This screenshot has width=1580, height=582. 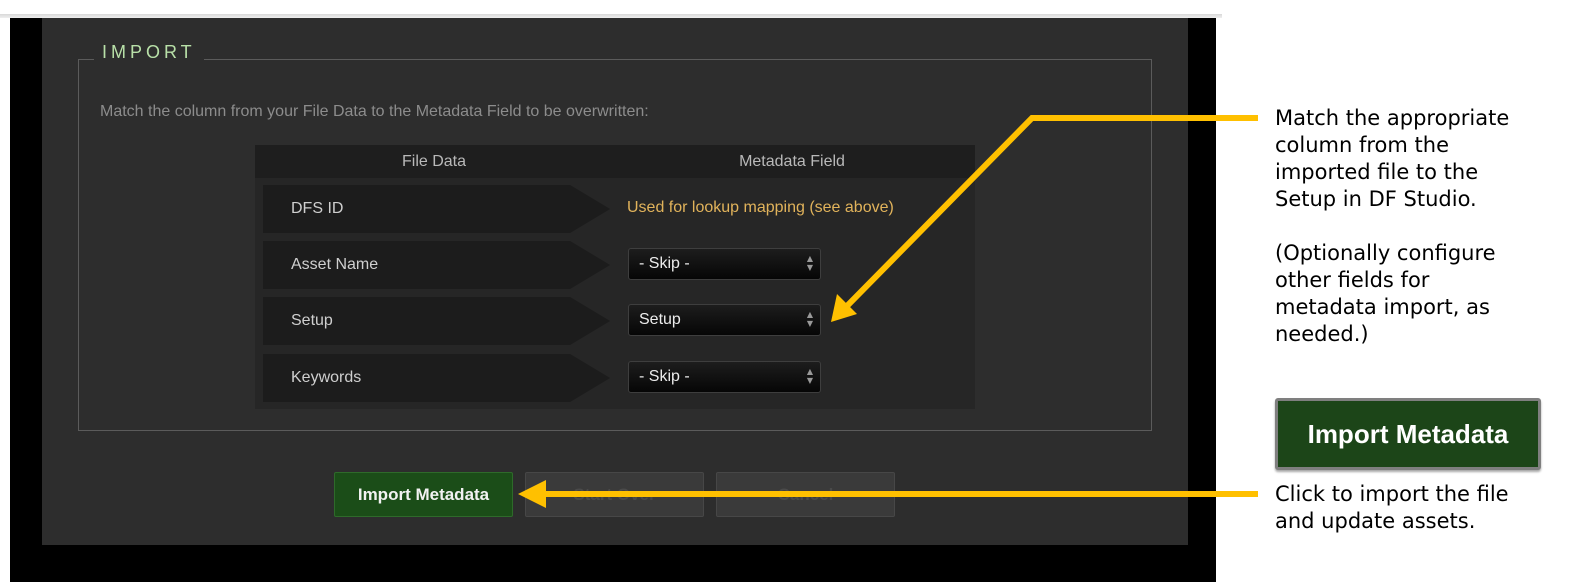 I want to click on callout-line: Setup in DF Studio., so click(x=1376, y=199).